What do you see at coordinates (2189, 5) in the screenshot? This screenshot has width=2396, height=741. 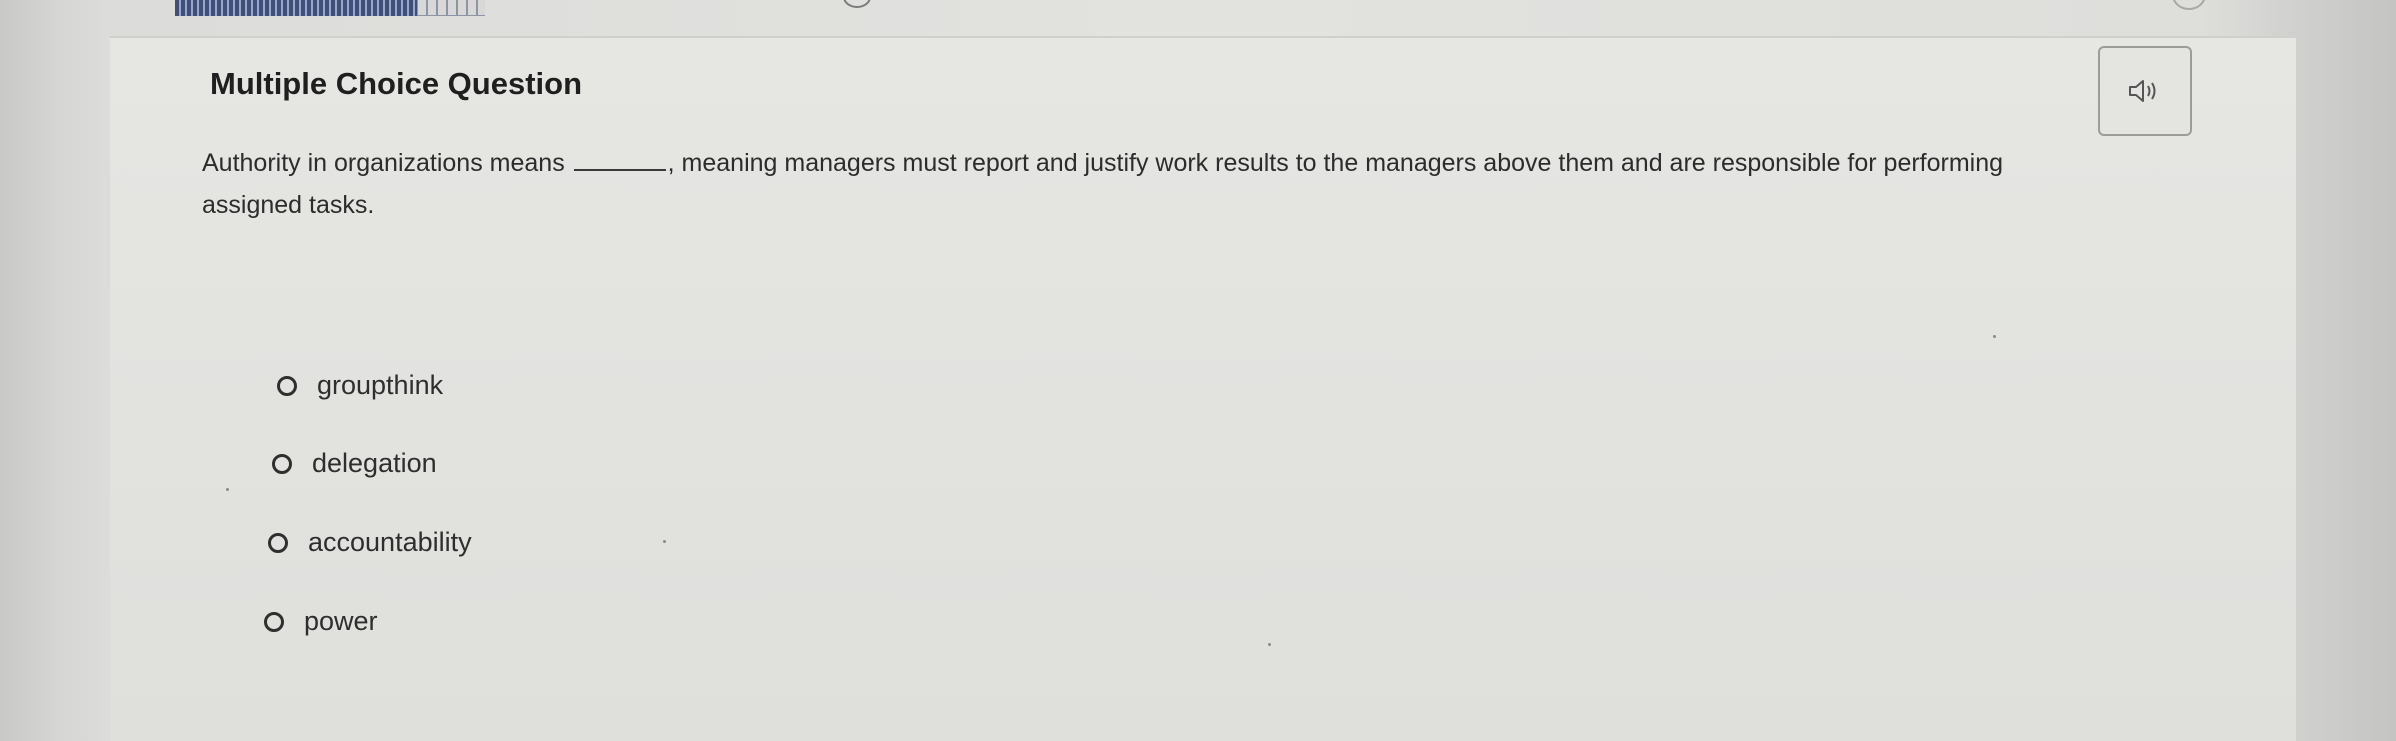 I see `menu-circle-icon` at bounding box center [2189, 5].